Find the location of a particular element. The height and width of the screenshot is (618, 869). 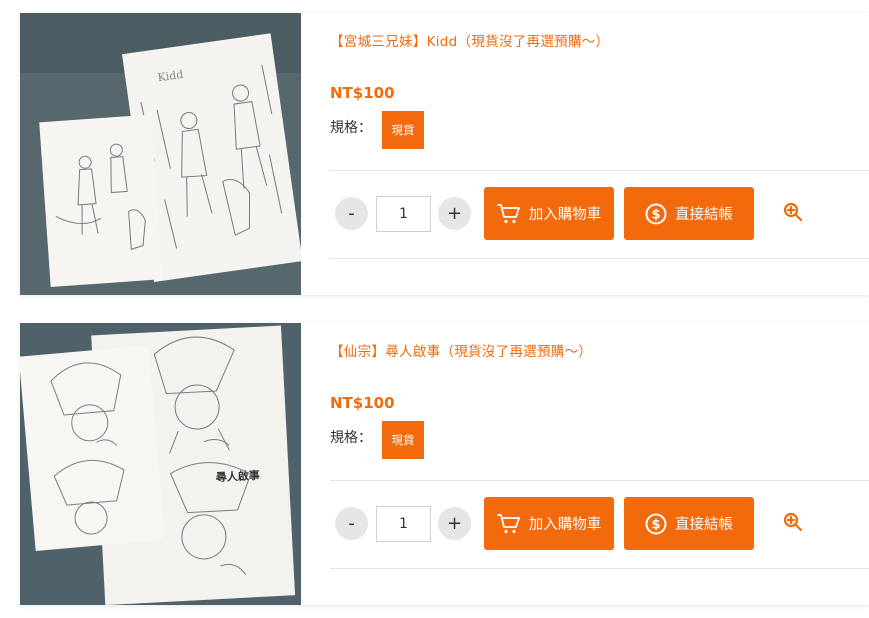

book-photo-missing-person: 尋人啟事 is located at coordinates (160, 464).